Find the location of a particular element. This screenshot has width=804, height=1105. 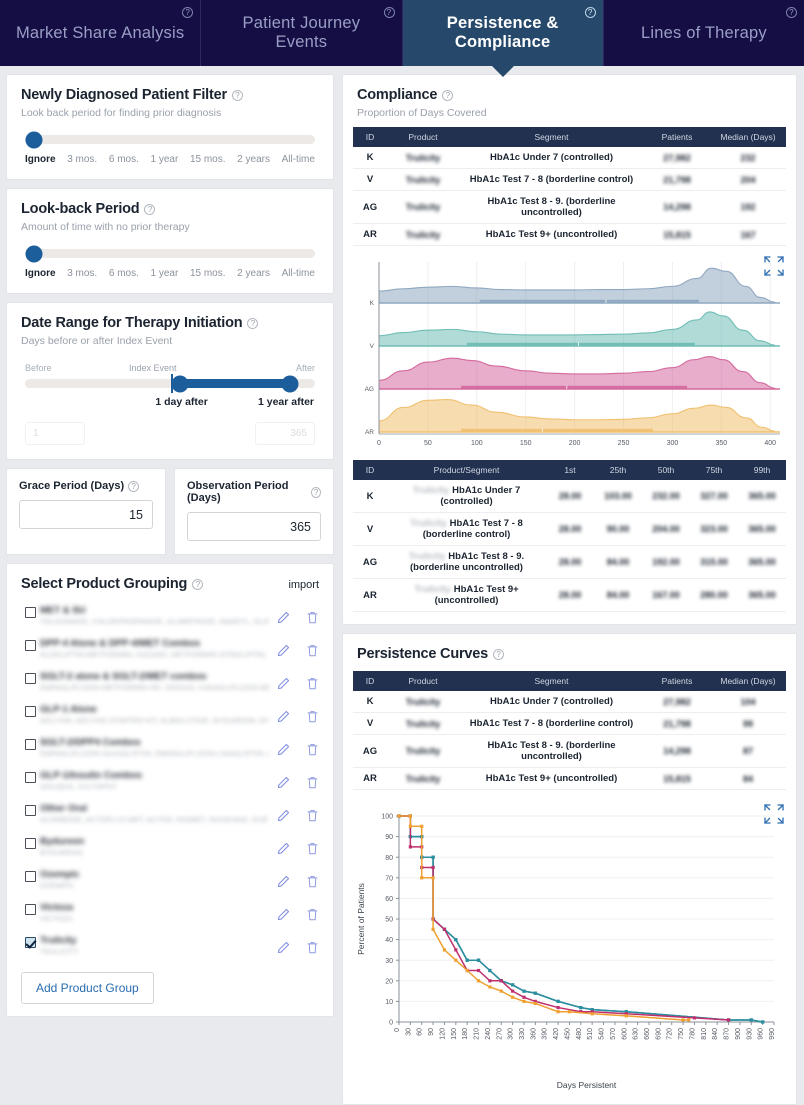

product-group-item: GLP-1/Insulin Combos SOLIQUA, XULTOPHY is located at coordinates (170, 781).